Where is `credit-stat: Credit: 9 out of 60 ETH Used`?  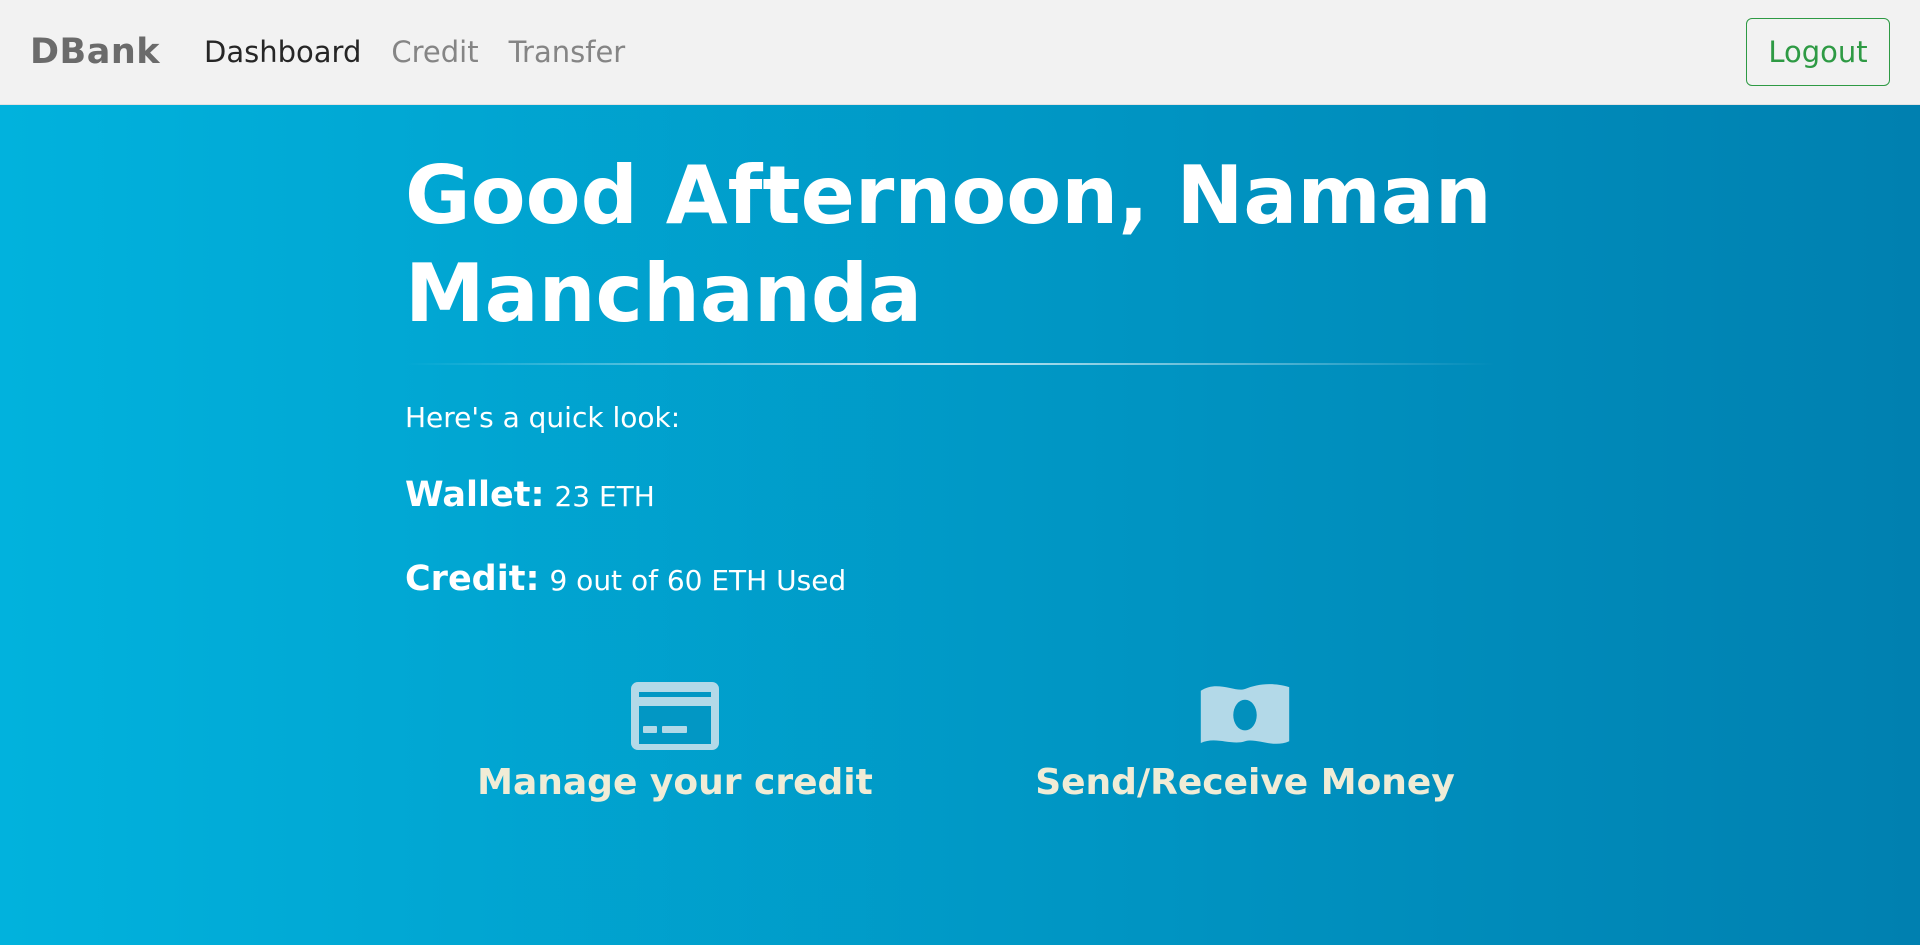
credit-stat: Credit: 9 out of 60 ETH Used is located at coordinates (625, 579).